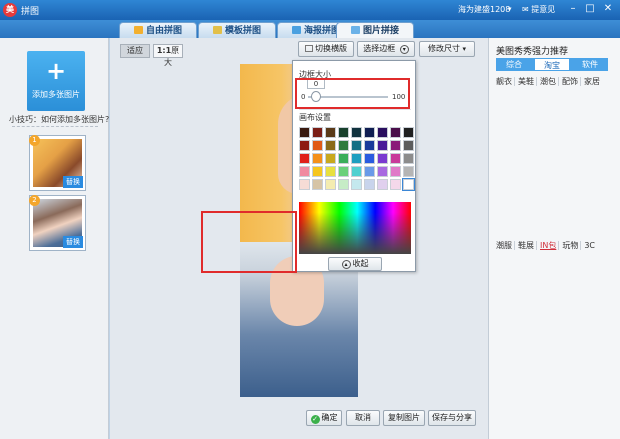 Image resolution: width=620 pixels, height=439 pixels. I want to click on category-link: 家居, so click(593, 81).